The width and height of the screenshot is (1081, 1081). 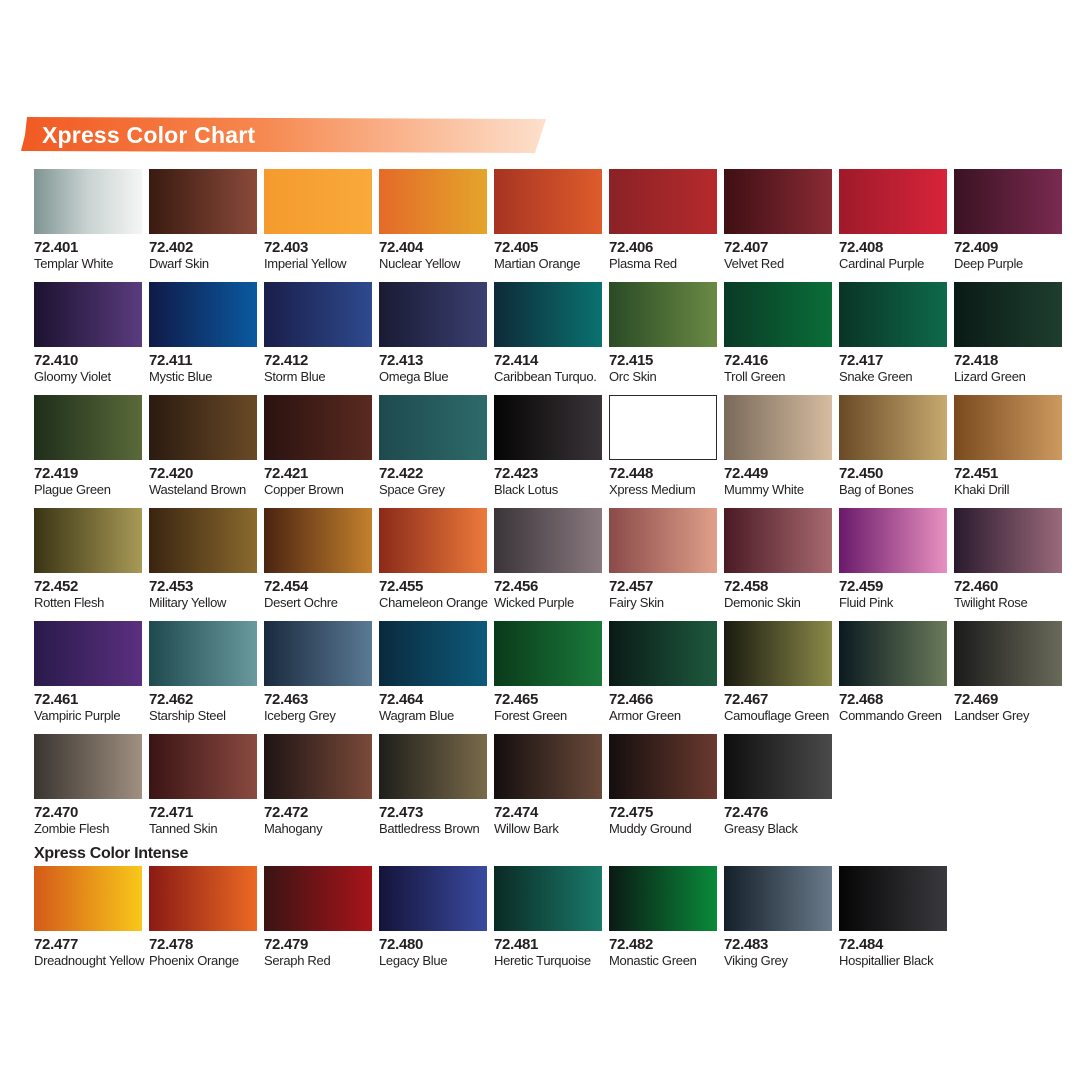 I want to click on color-code: 72.410, so click(x=56, y=360).